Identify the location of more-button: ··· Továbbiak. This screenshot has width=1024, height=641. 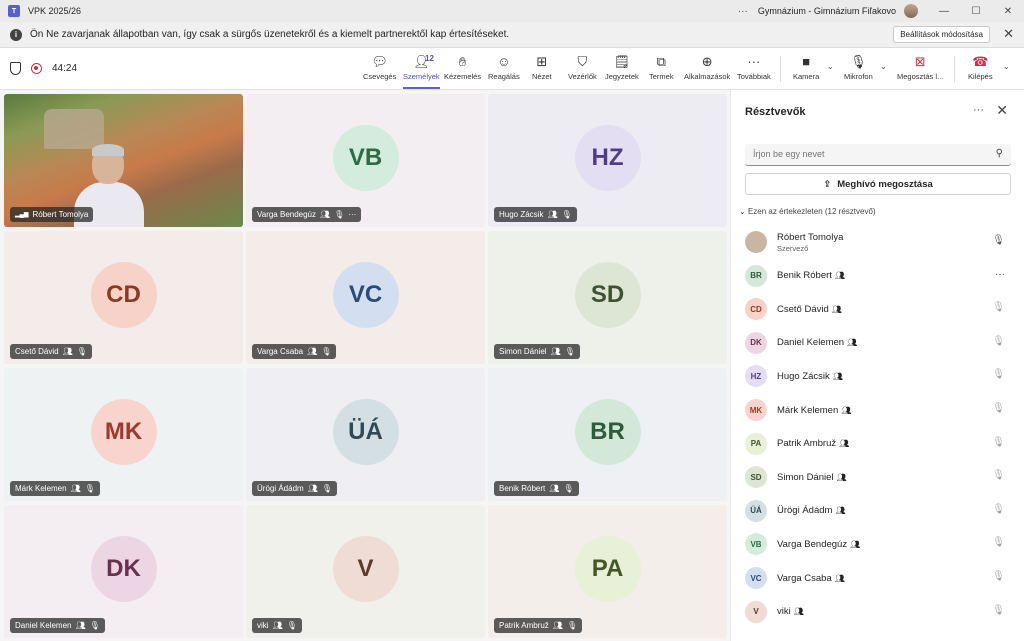
(754, 69).